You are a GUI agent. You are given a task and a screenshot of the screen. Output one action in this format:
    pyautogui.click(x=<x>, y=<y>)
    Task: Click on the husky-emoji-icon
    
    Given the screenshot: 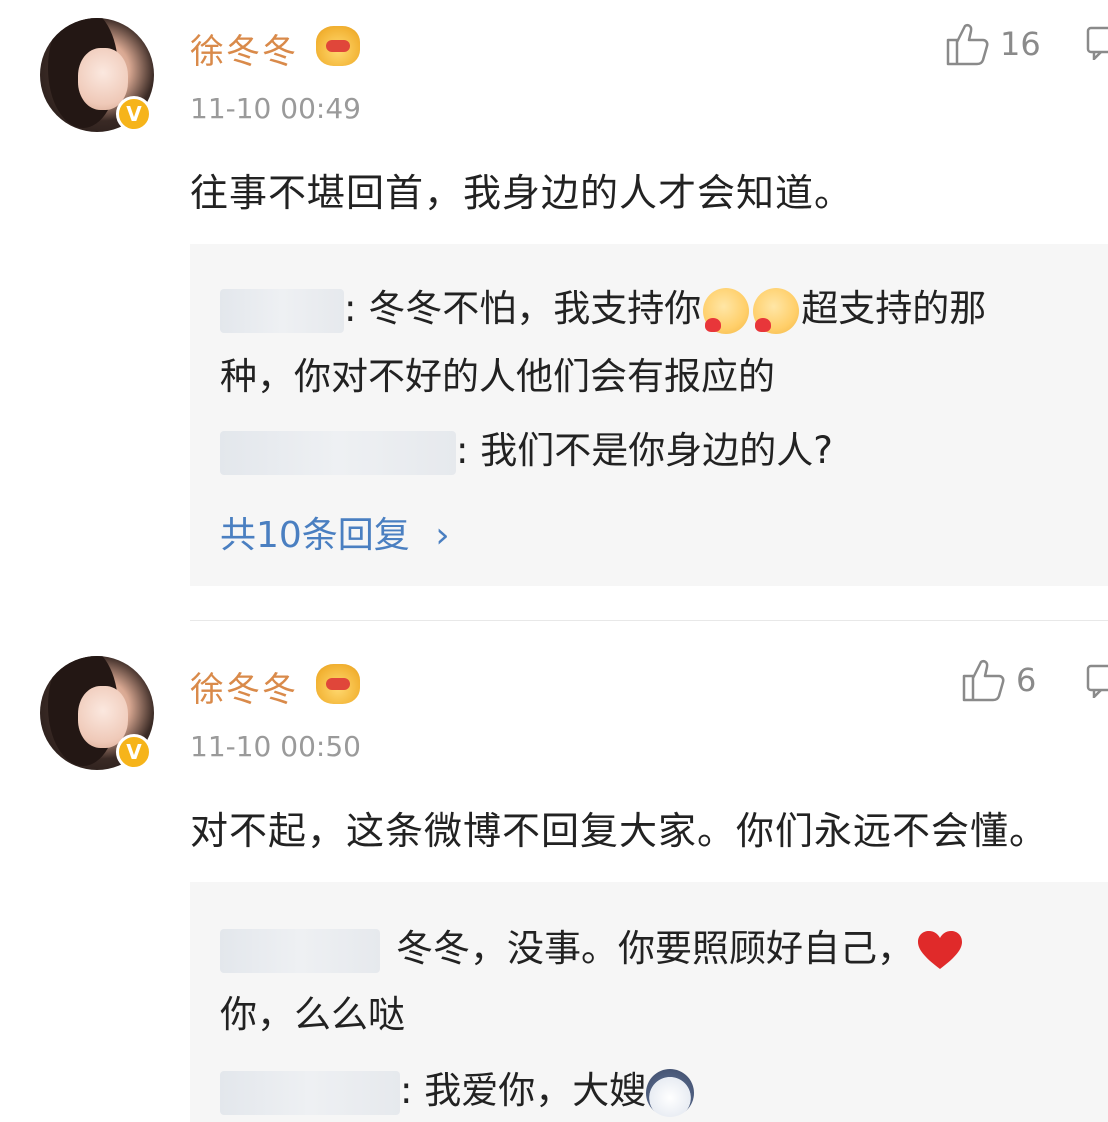 What is the action you would take?
    pyautogui.click(x=670, y=1092)
    